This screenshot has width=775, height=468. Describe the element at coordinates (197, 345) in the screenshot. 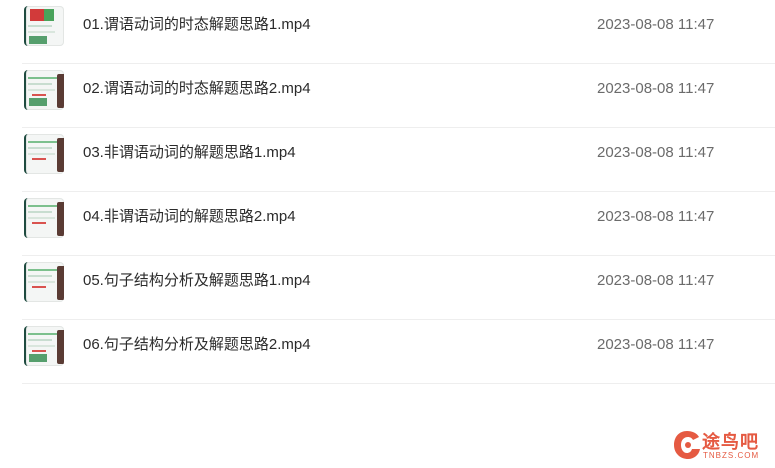

I see `file-name: 06.句子结构分析及解题思路2.mp4` at that location.